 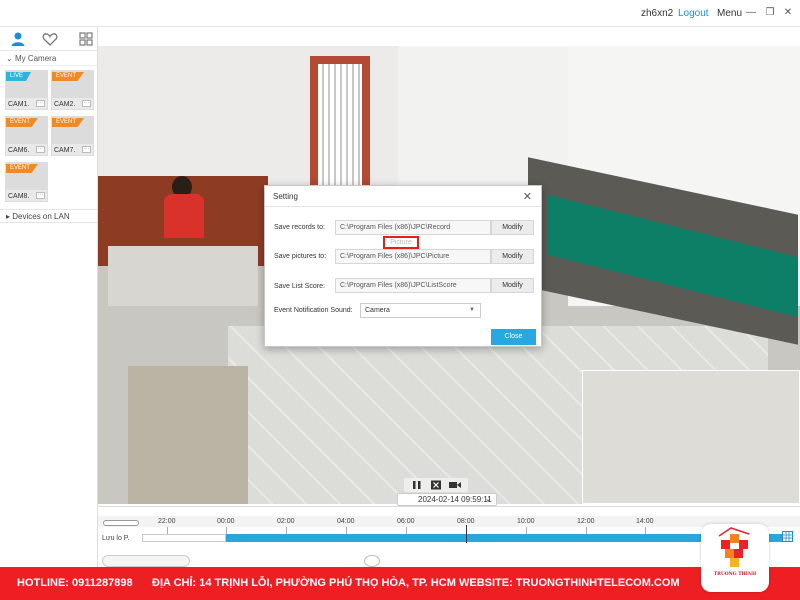 I want to click on brand-logo: TRUONG THINH, so click(x=735, y=558).